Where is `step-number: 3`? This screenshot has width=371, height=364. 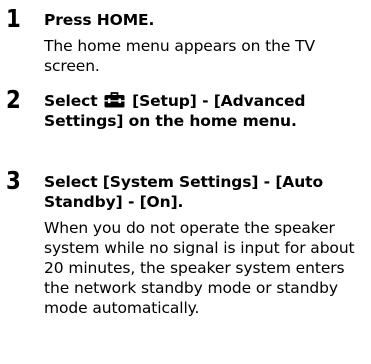
step-number: 3 is located at coordinates (13, 180).